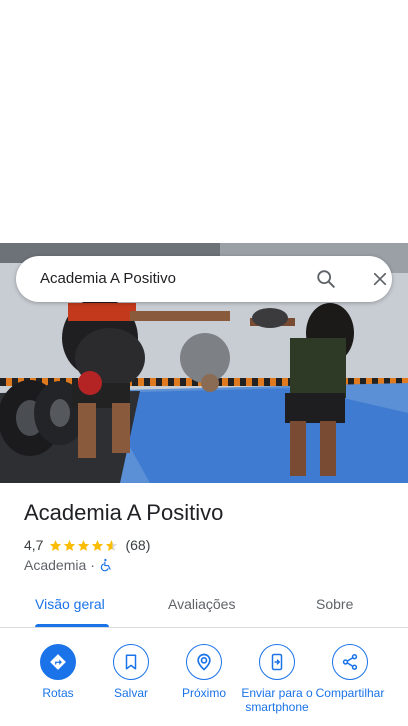  I want to click on share-circle, so click(350, 662).